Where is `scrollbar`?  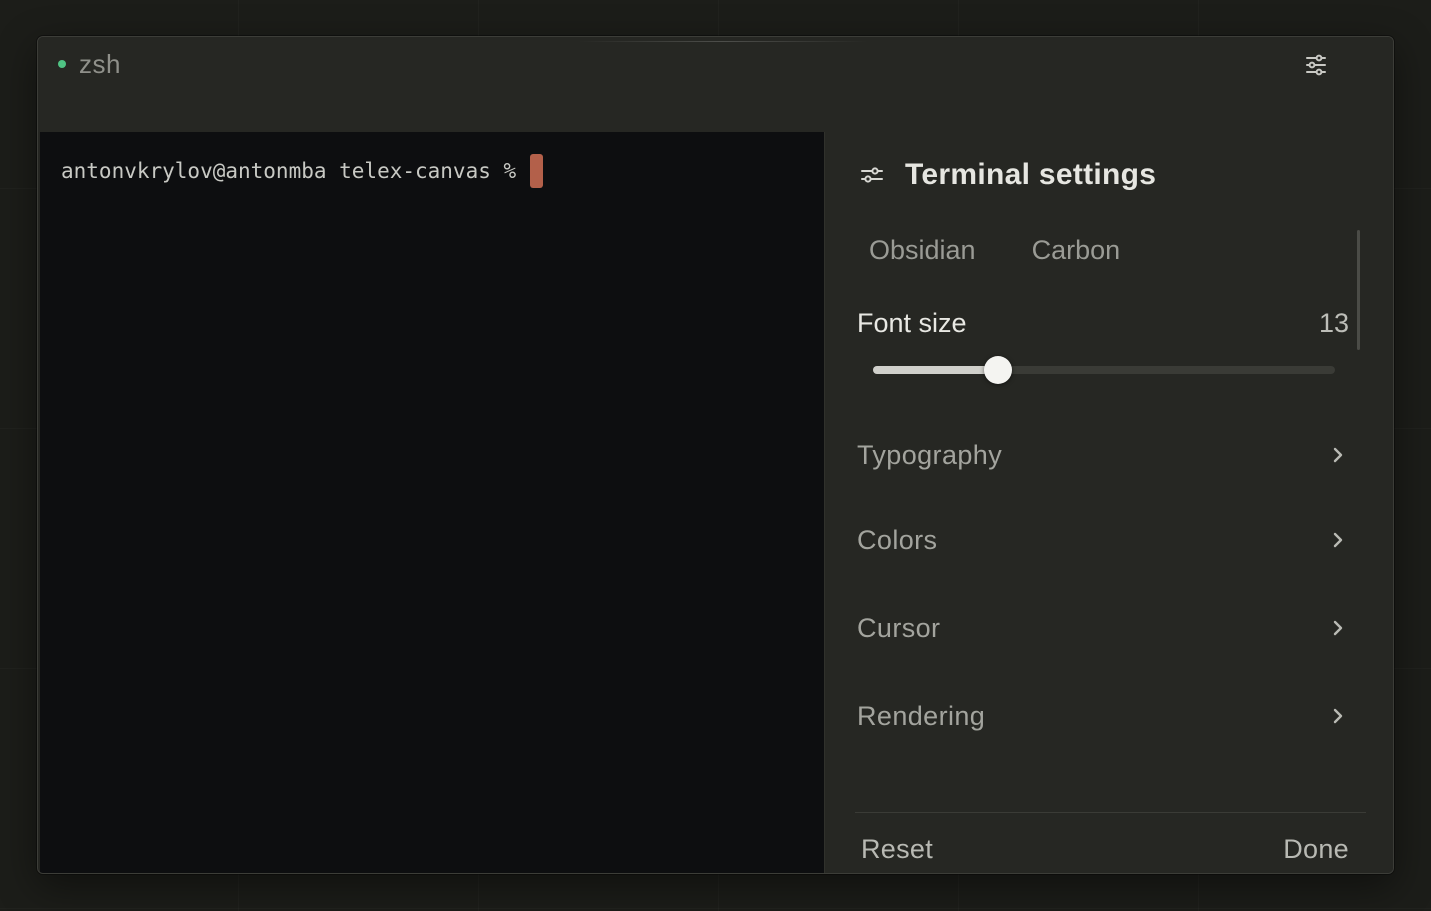 scrollbar is located at coordinates (1358, 290).